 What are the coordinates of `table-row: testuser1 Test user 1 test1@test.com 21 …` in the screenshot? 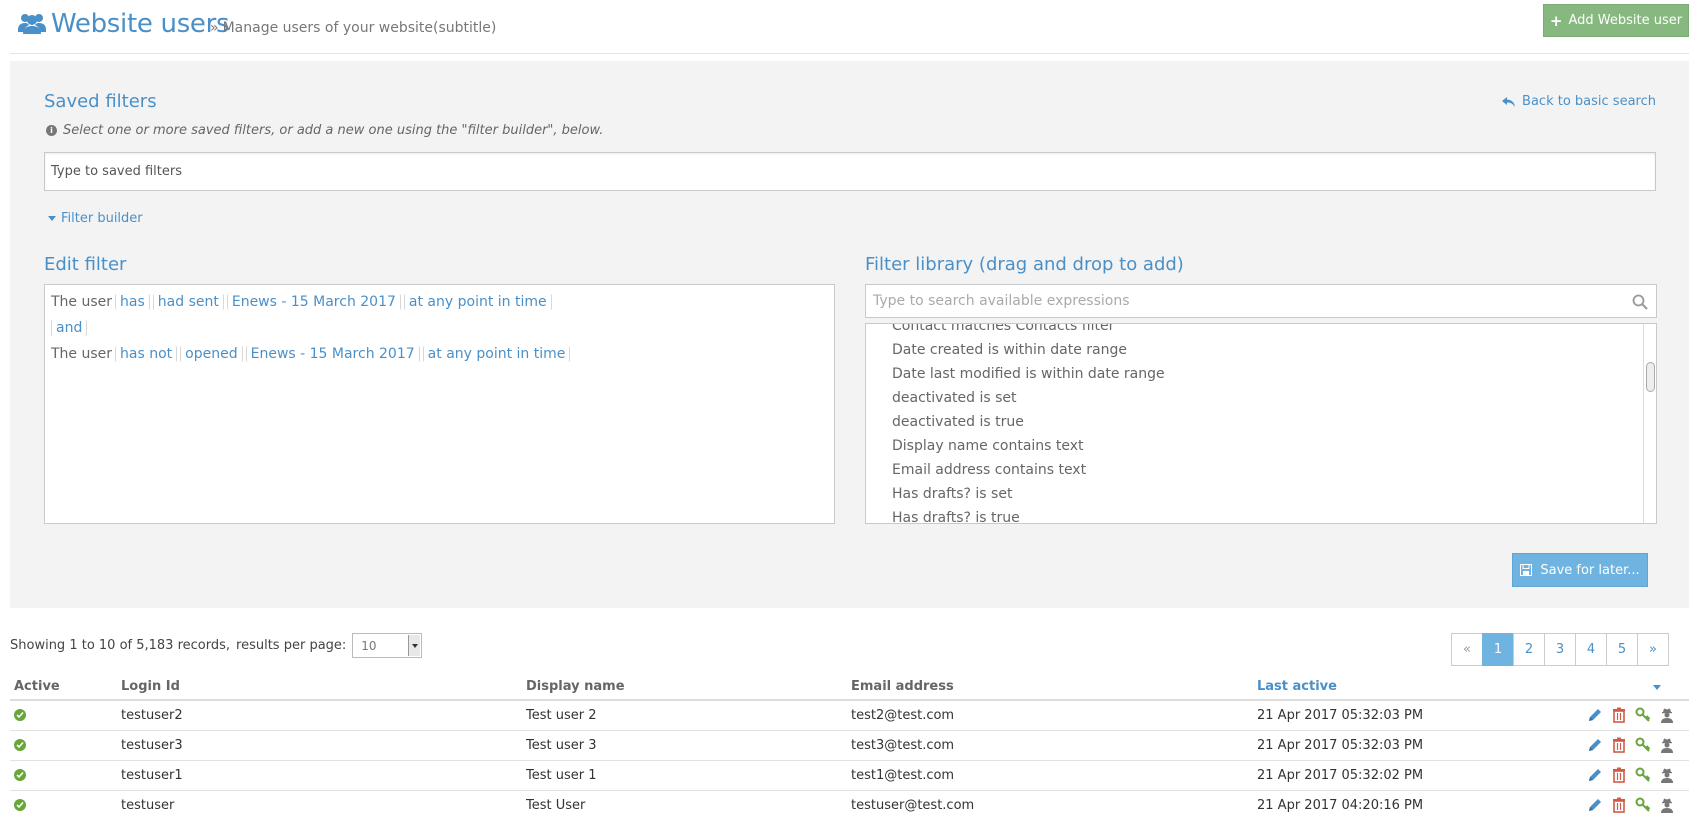 It's located at (849, 775).